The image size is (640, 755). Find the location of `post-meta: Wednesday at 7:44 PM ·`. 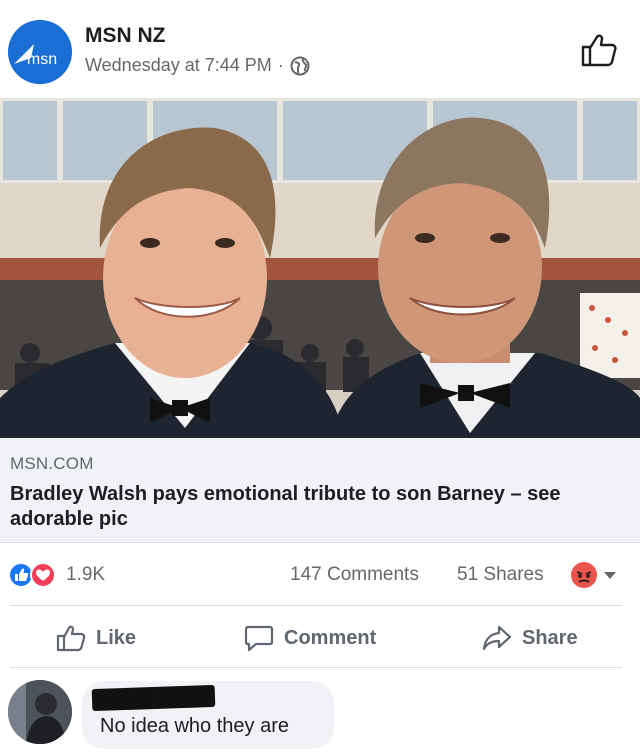

post-meta: Wednesday at 7:44 PM · is located at coordinates (197, 65).